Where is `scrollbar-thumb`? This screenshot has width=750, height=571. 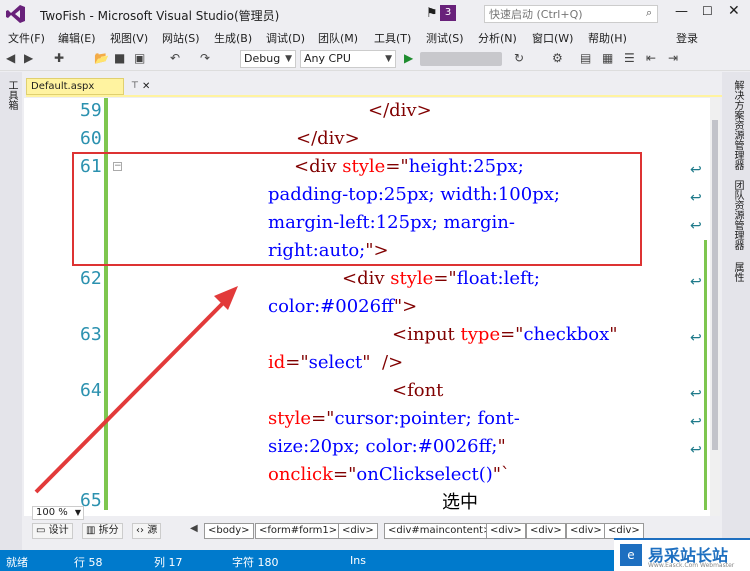
scrollbar-thumb is located at coordinates (715, 285).